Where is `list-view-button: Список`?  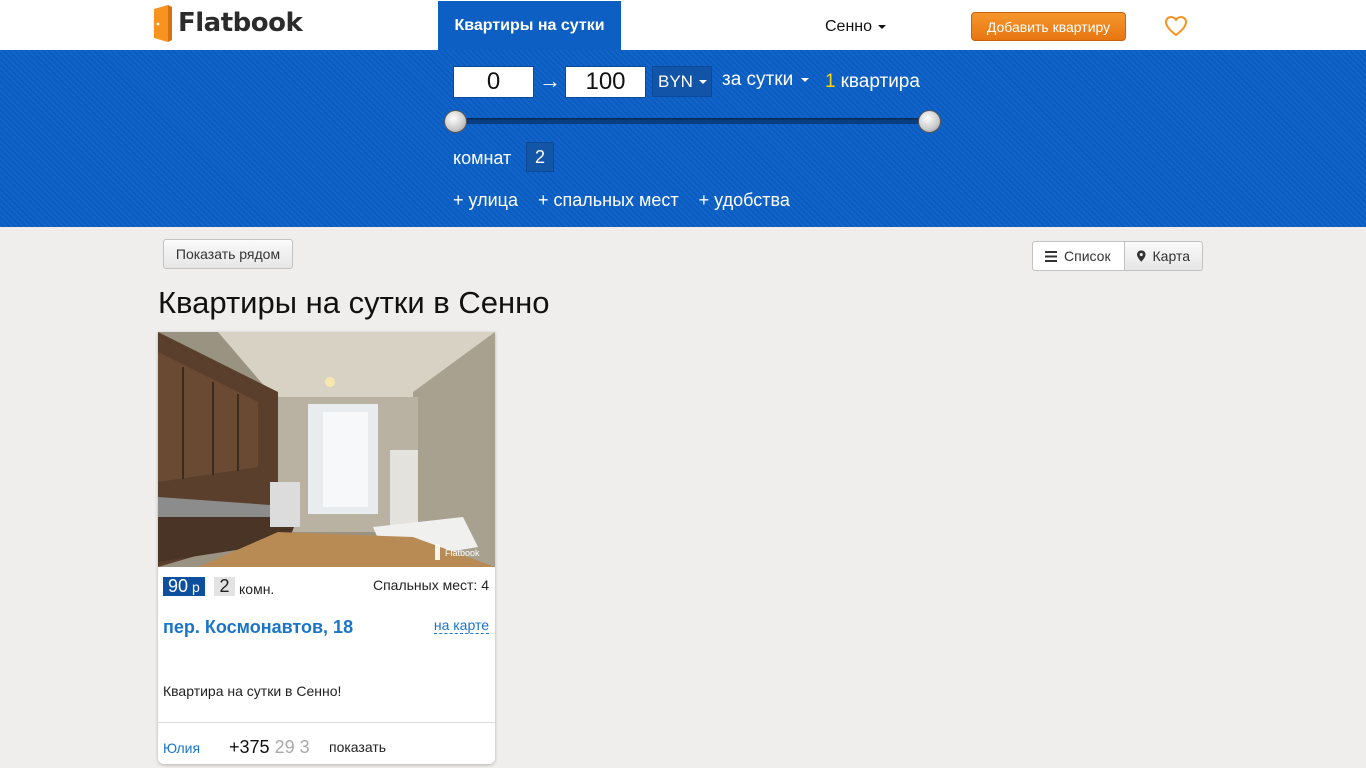
list-view-button: Список is located at coordinates (1078, 256).